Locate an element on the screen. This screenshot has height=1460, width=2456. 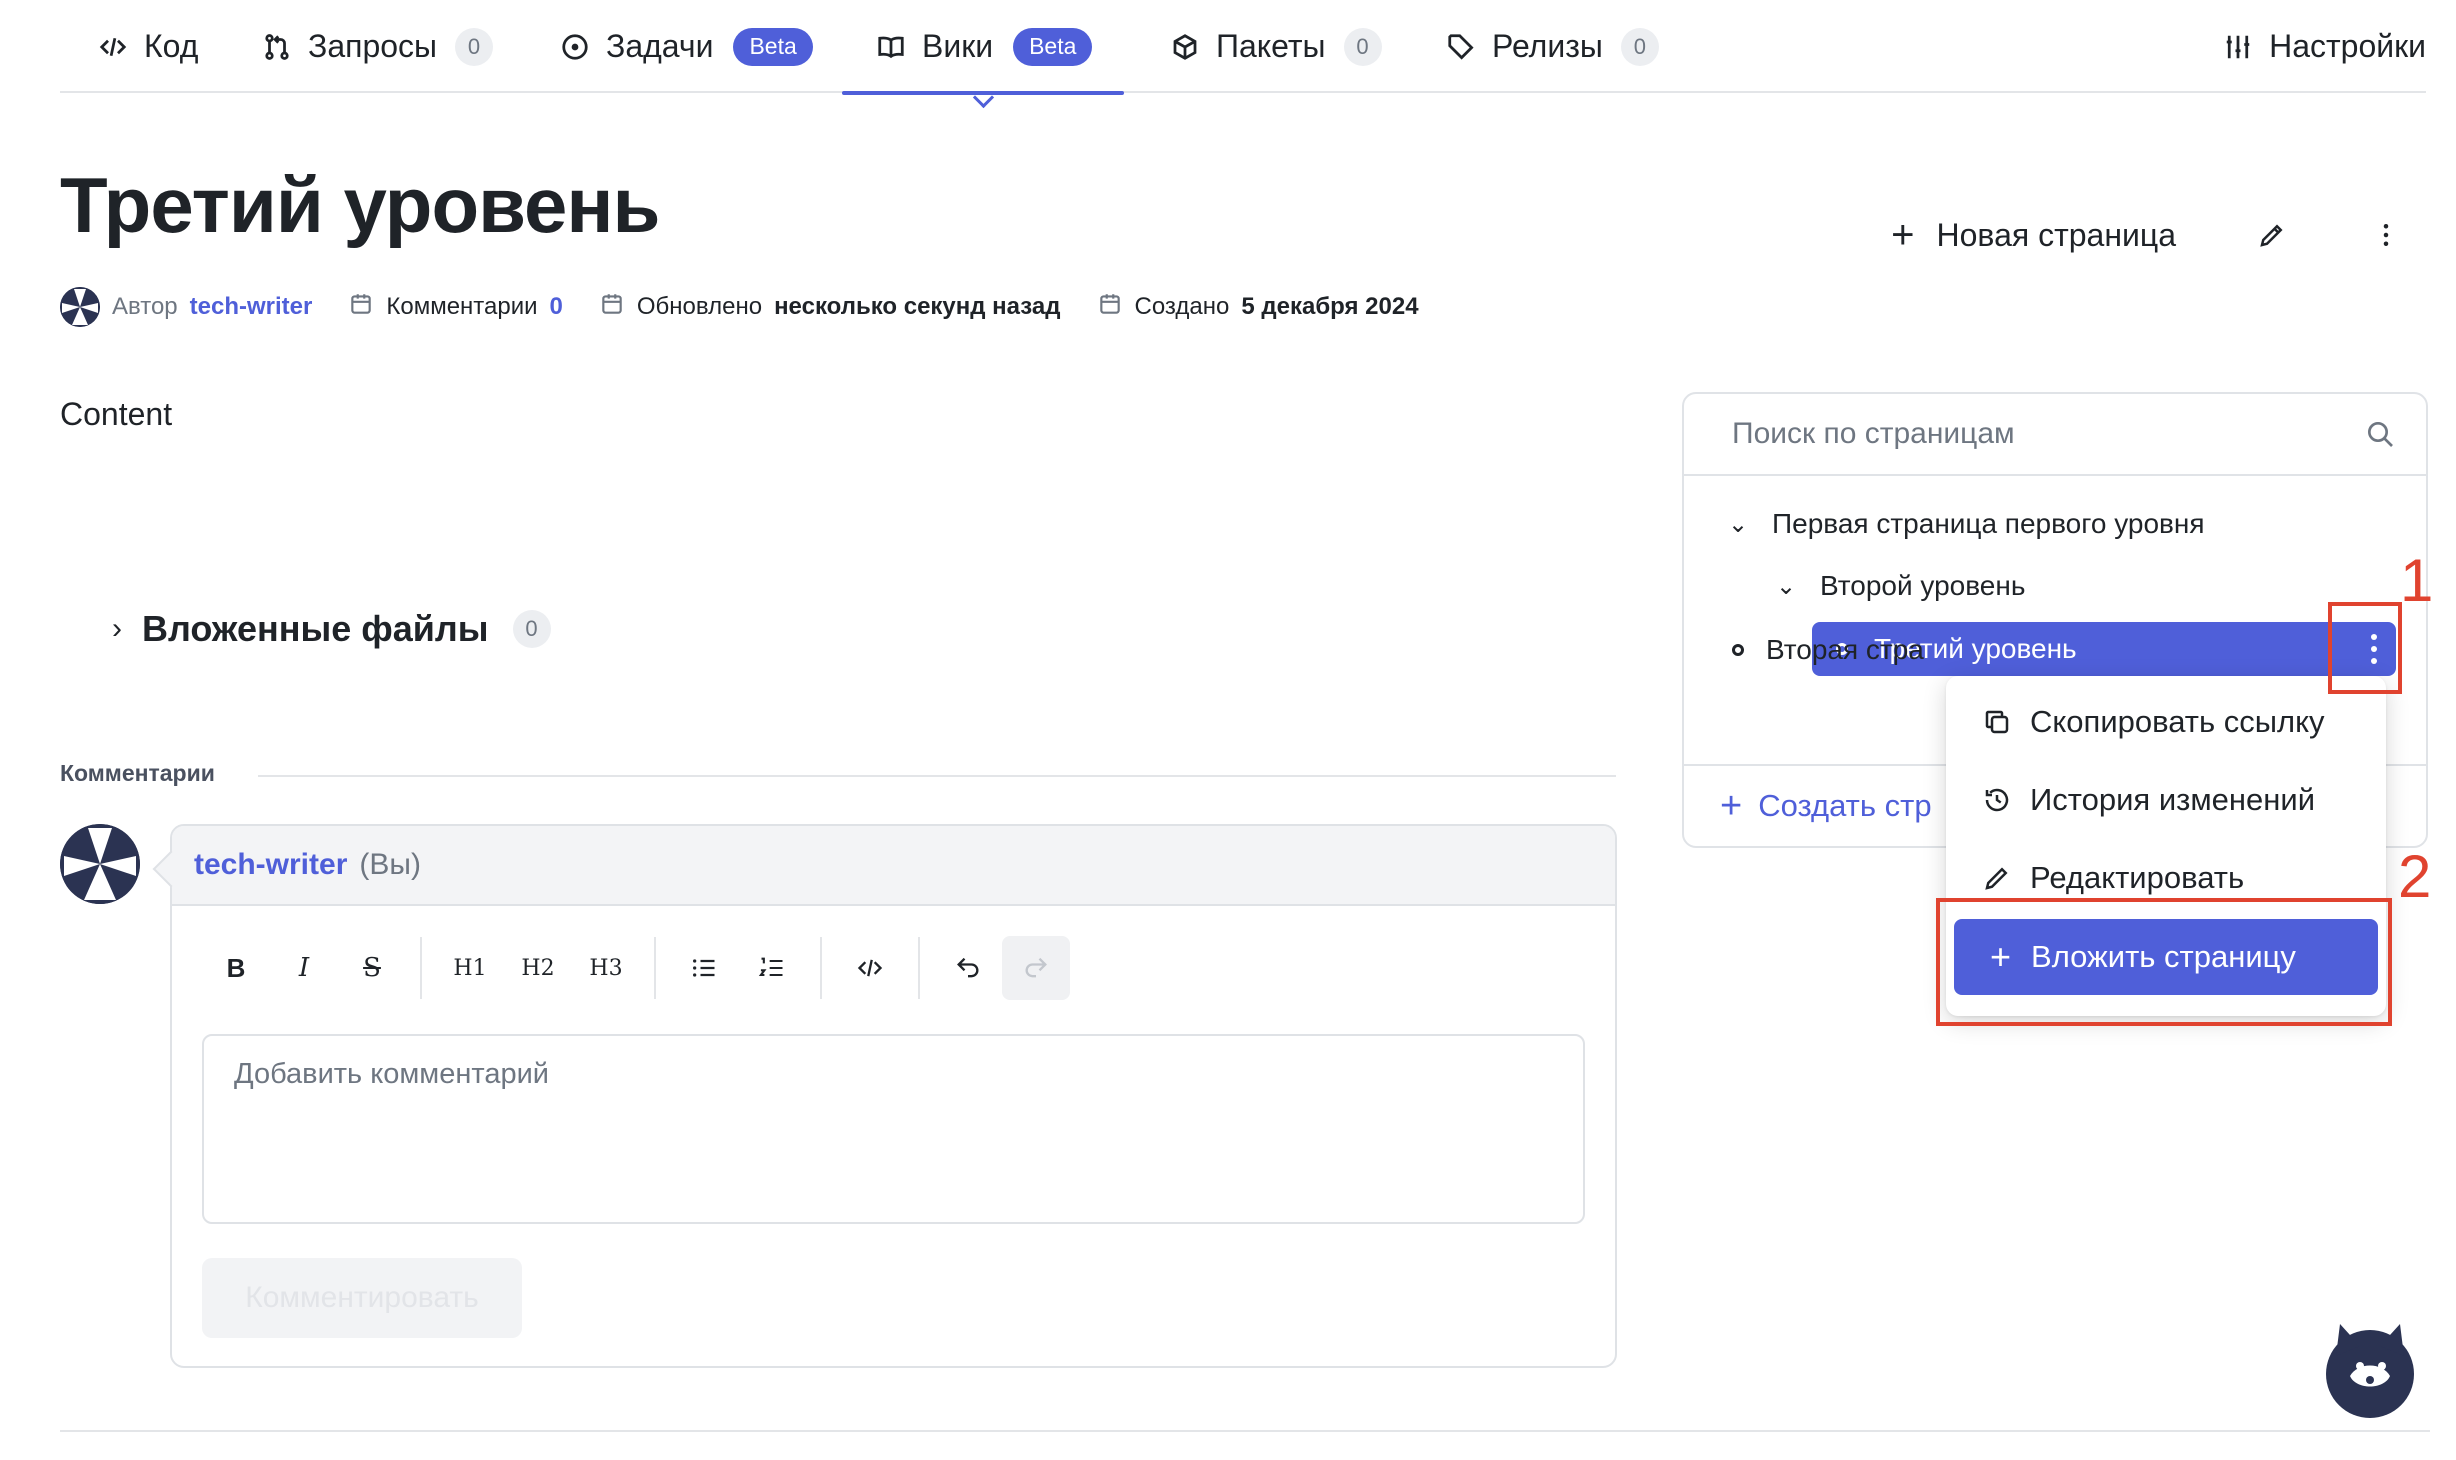
tree-item-level2: ⌄ Второй уровень is located at coordinates (1899, 586).